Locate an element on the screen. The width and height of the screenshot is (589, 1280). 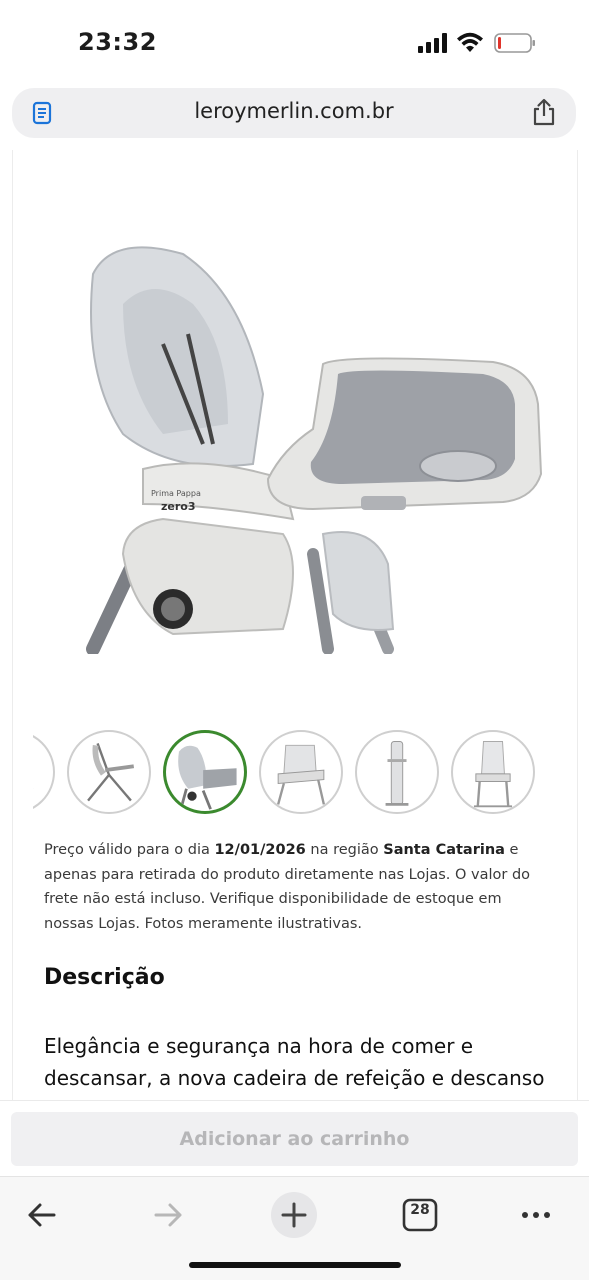
chair-front-icon is located at coordinates (493, 774).